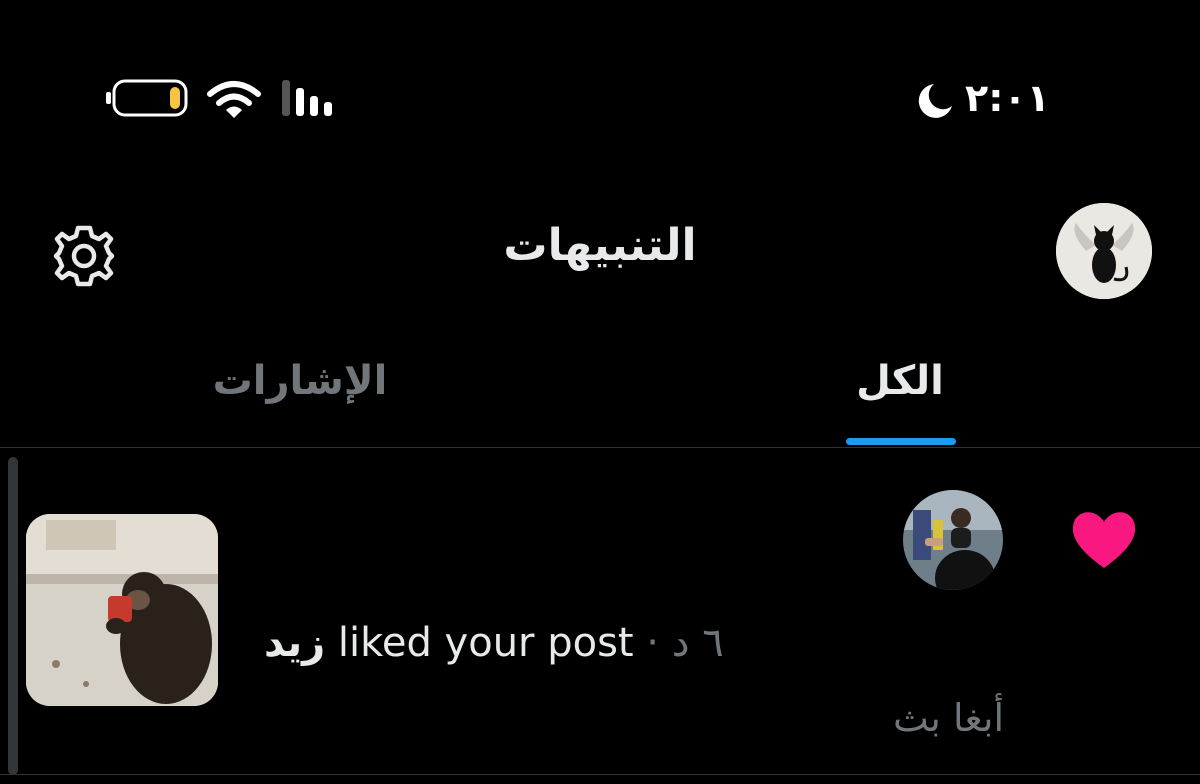 Image resolution: width=1200 pixels, height=784 pixels. I want to click on status-time: ٢:٠١, so click(1007, 98).